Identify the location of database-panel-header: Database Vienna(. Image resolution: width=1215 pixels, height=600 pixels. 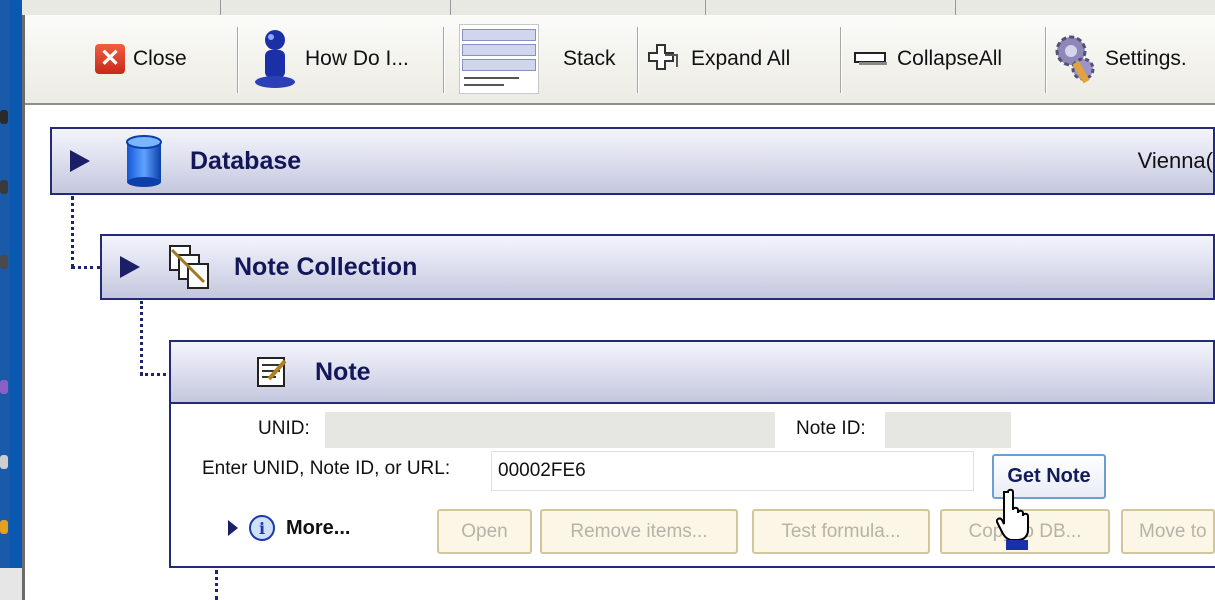
(632, 161).